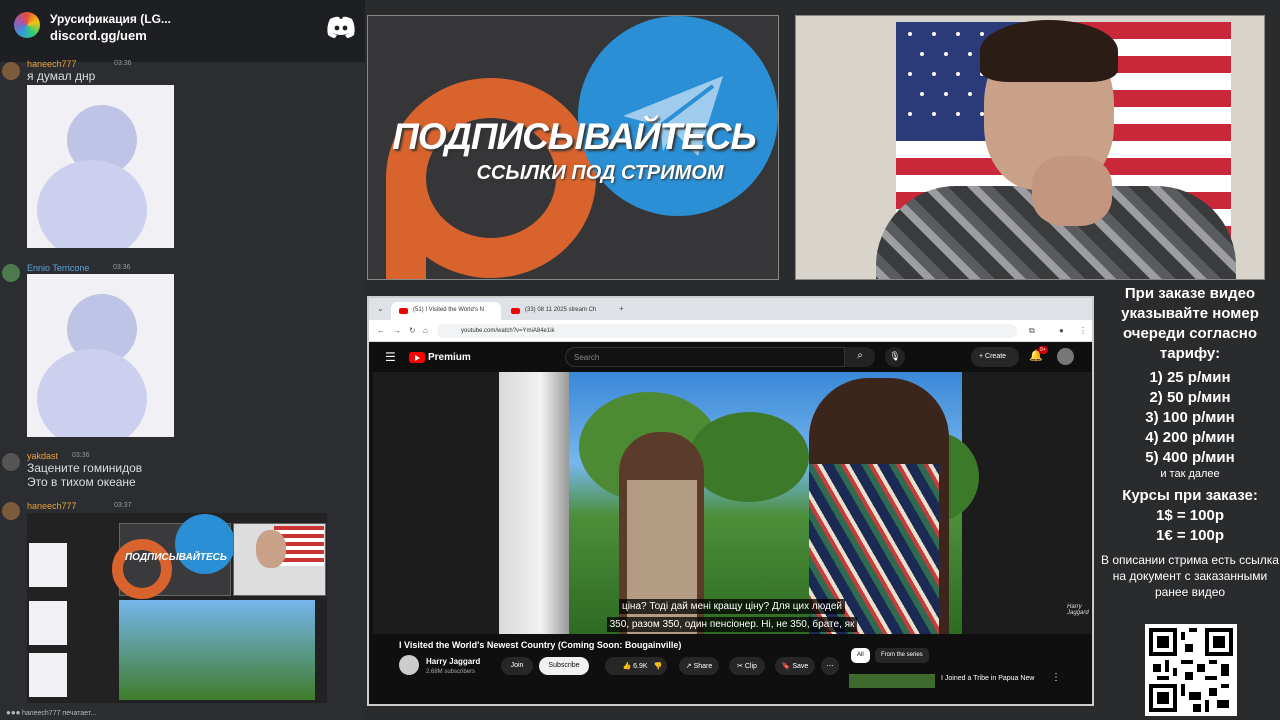  I want to click on streamer-hair, so click(1049, 51).